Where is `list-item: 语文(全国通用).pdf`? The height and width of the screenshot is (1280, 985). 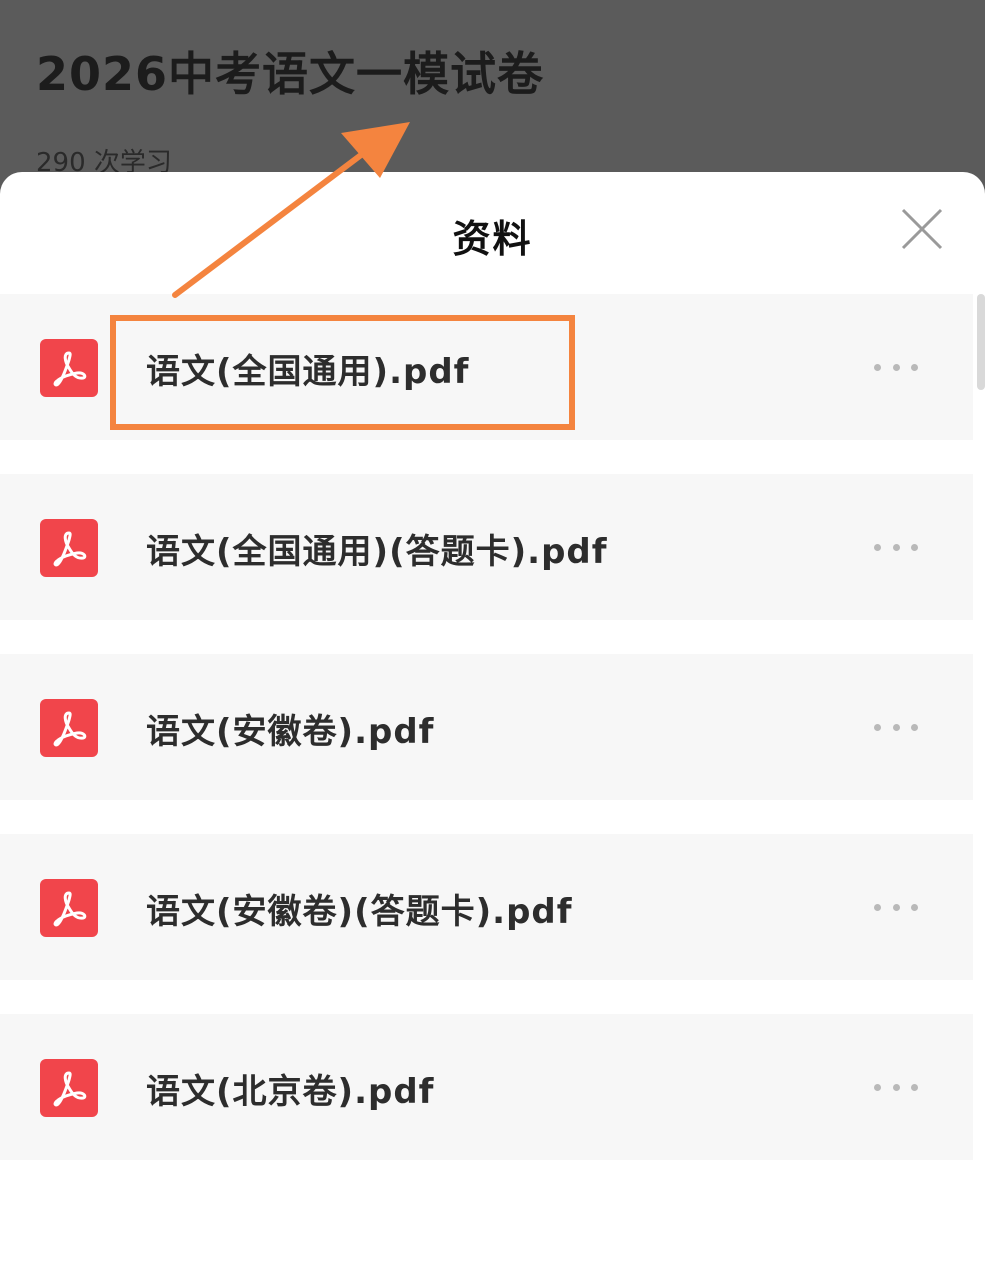 list-item: 语文(全国通用).pdf is located at coordinates (486, 367).